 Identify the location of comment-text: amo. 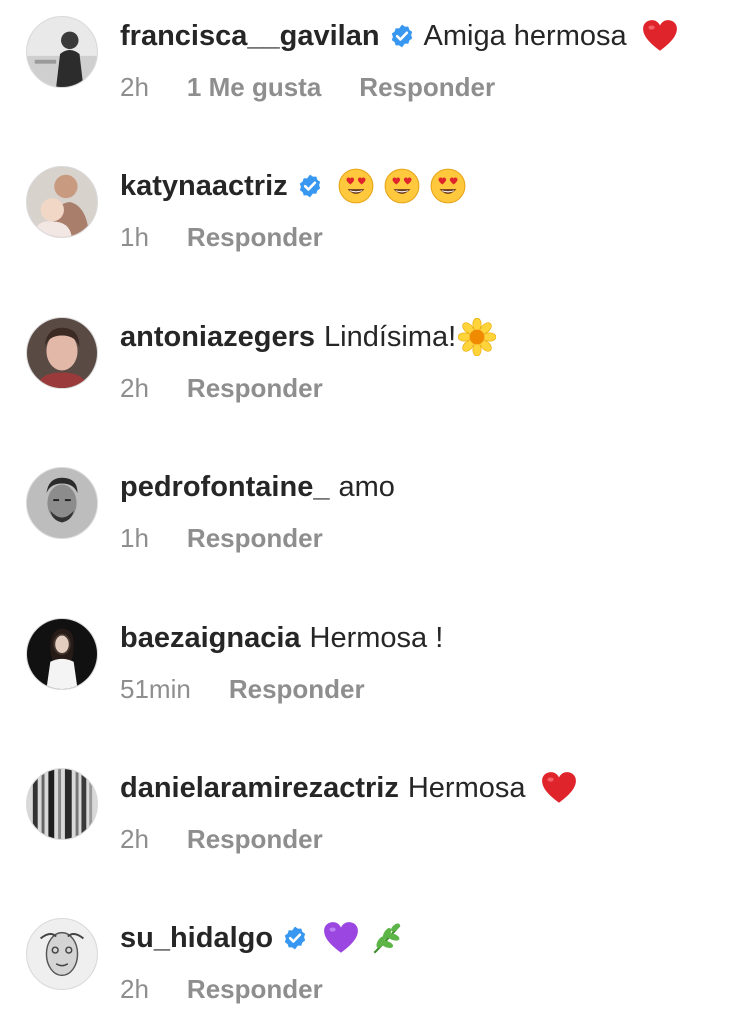
(366, 487).